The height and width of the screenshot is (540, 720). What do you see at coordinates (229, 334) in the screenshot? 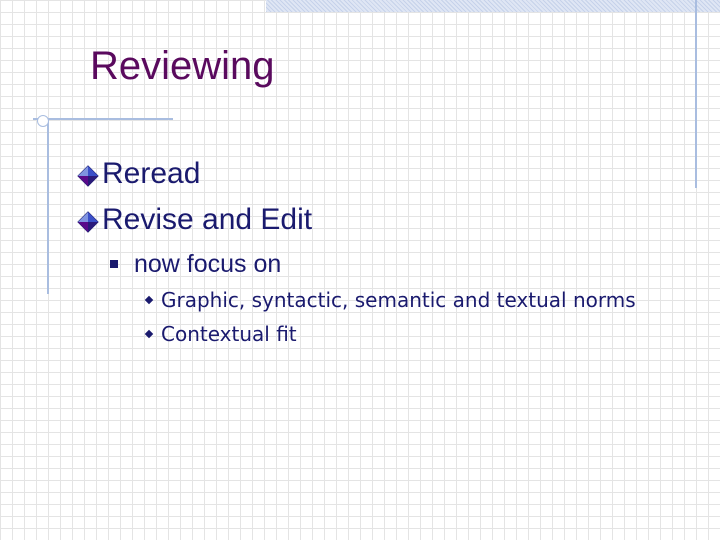
I see `sub-sub-bullet-text: Contextual fit` at bounding box center [229, 334].